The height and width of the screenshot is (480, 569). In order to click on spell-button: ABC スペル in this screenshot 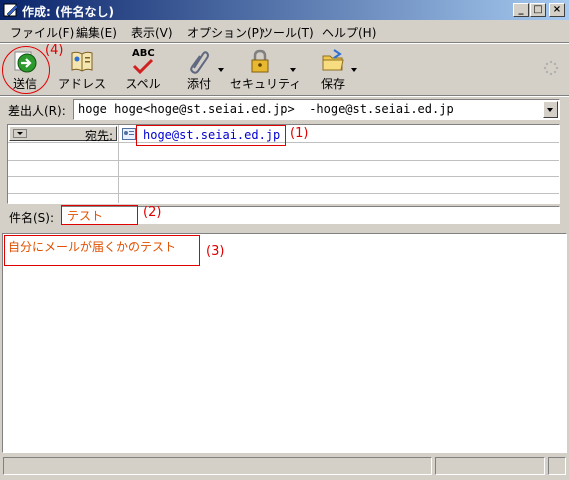, I will do `click(143, 69)`.